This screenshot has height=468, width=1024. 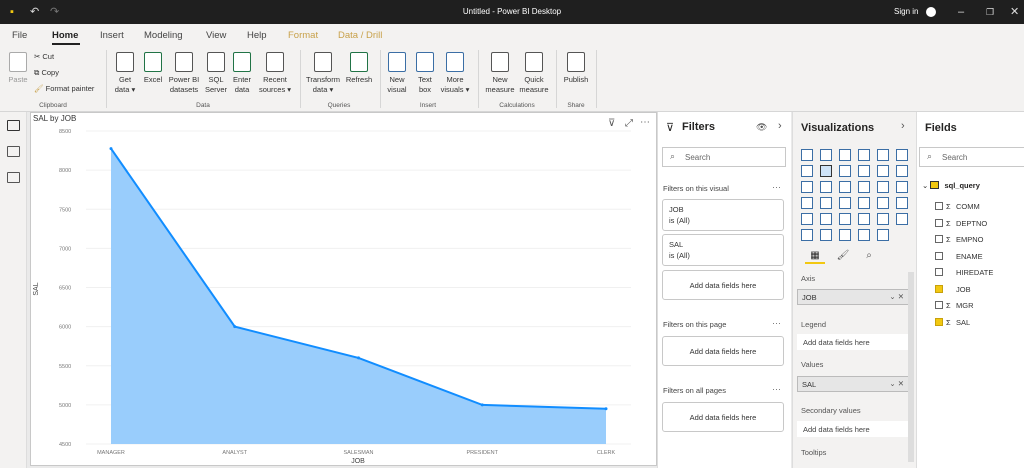 What do you see at coordinates (723, 250) in the screenshot?
I see `filter-card-sal: SAL is (All)` at bounding box center [723, 250].